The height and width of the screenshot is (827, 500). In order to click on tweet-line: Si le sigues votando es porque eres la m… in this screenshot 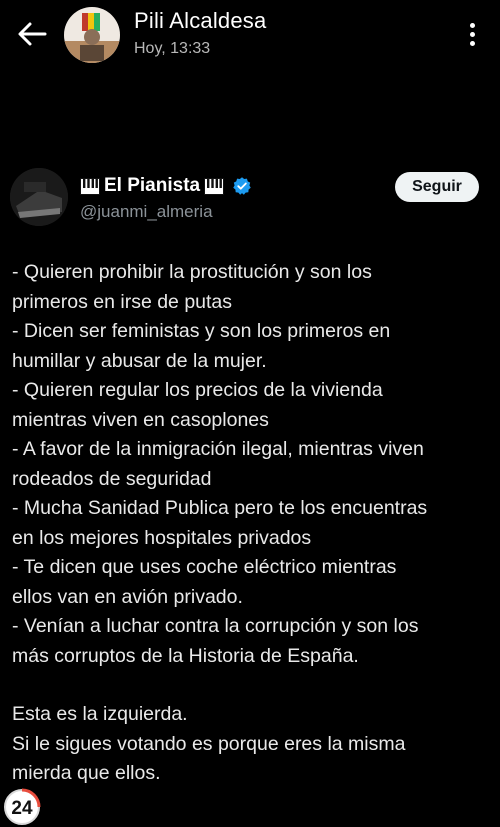, I will do `click(209, 743)`.